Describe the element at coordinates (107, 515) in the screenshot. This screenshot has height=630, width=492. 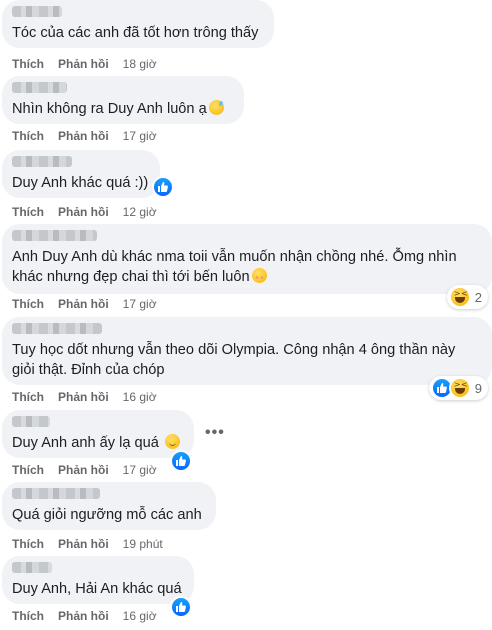
I see `comment-text: Quá giỏi ngưỡng mỗ các anh` at that location.